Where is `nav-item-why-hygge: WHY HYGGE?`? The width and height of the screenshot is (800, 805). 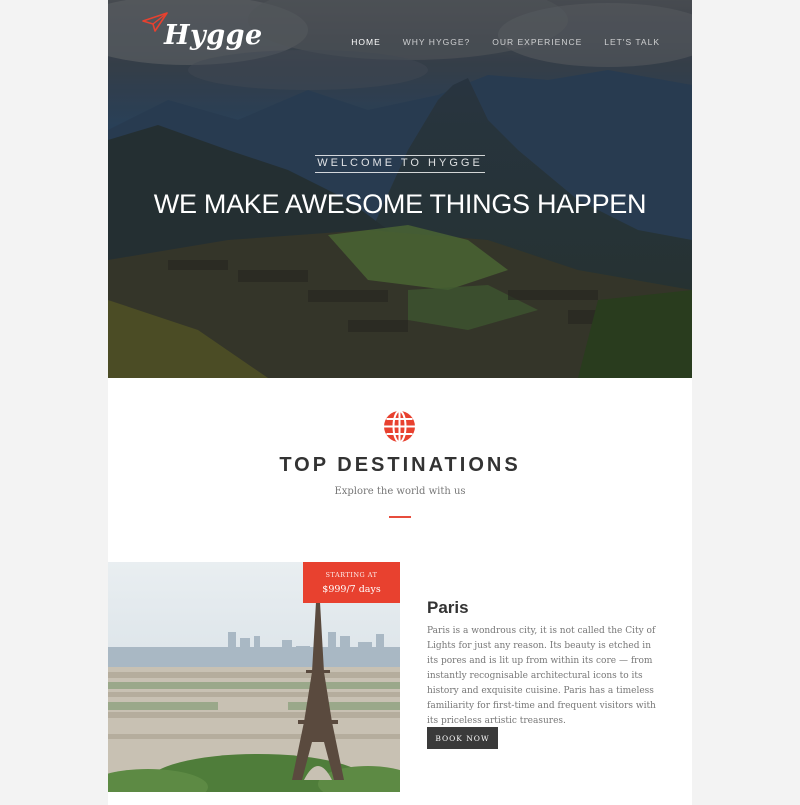
nav-item-why-hygge: WHY HYGGE? is located at coordinates (436, 42).